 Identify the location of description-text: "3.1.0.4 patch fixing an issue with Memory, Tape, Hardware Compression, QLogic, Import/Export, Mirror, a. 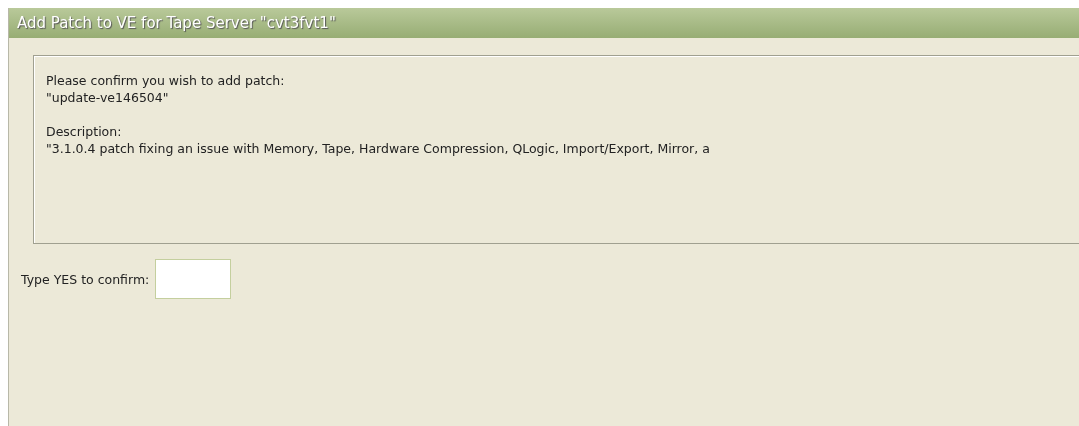
(378, 148).